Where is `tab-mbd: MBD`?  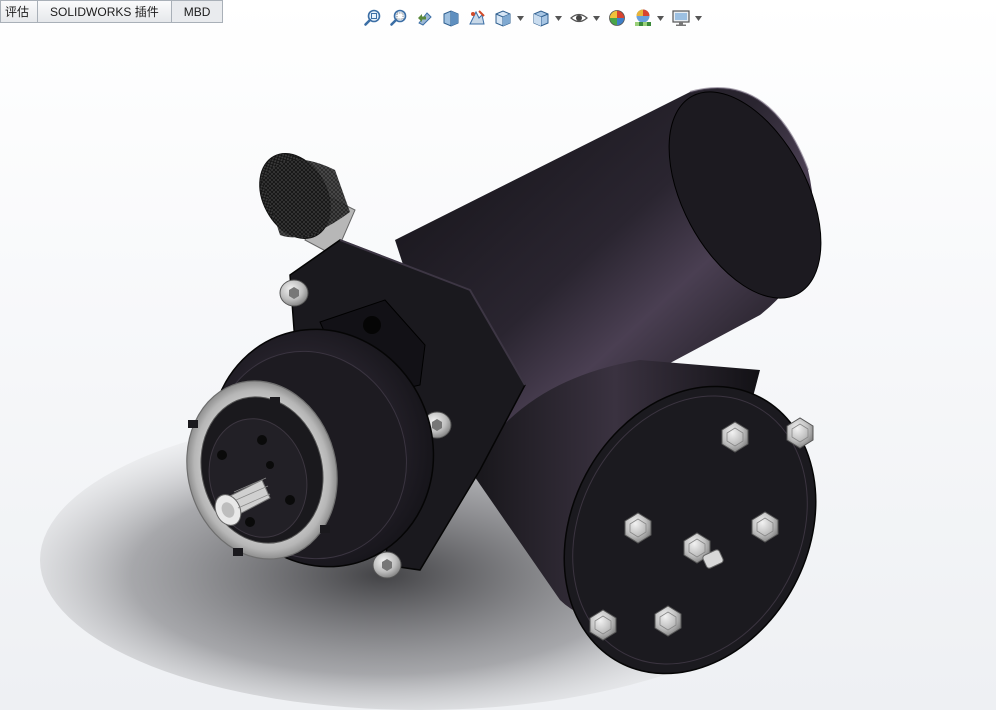
tab-mbd: MBD is located at coordinates (197, 11).